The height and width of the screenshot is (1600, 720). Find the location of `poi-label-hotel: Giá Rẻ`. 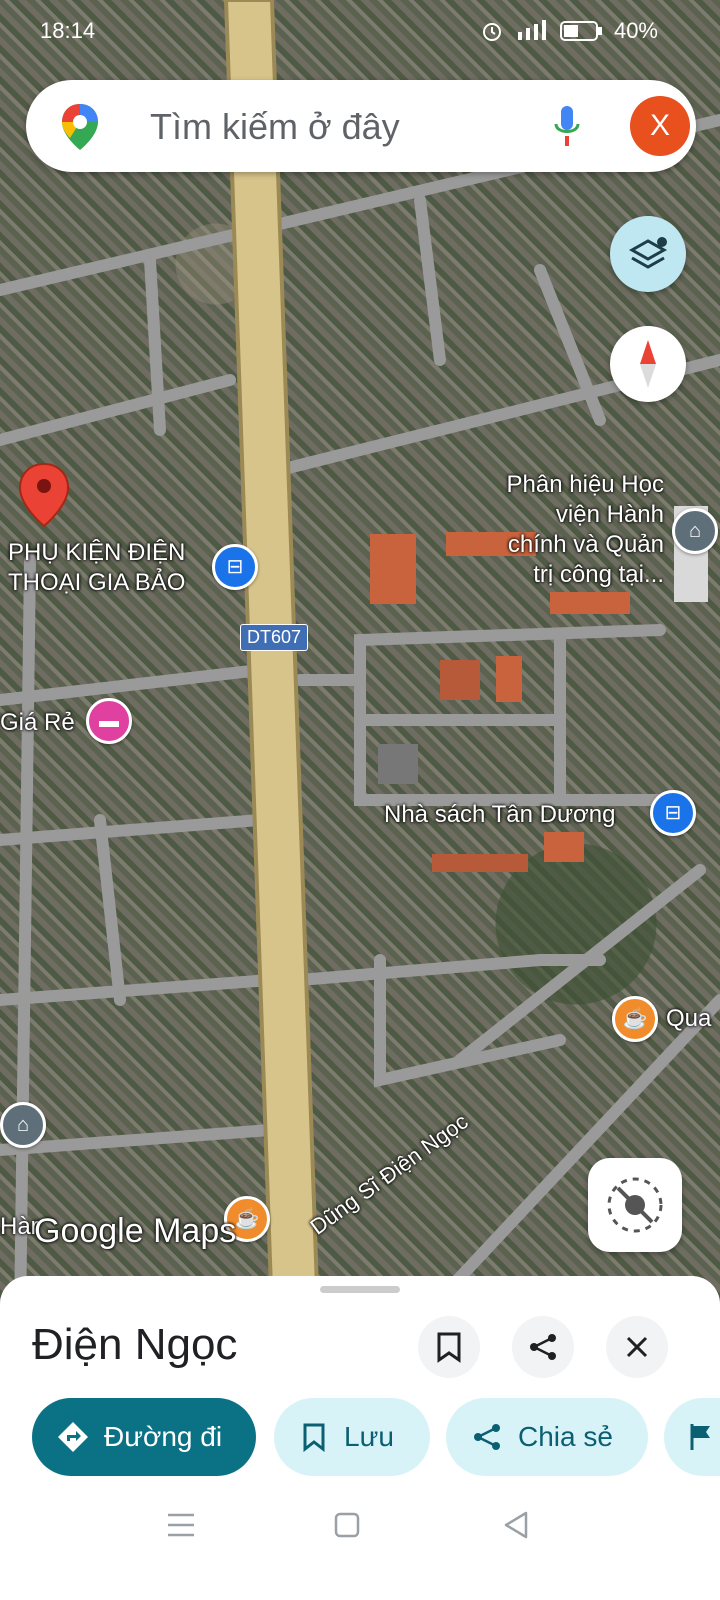

poi-label-hotel: Giá Rẻ is located at coordinates (37, 723).